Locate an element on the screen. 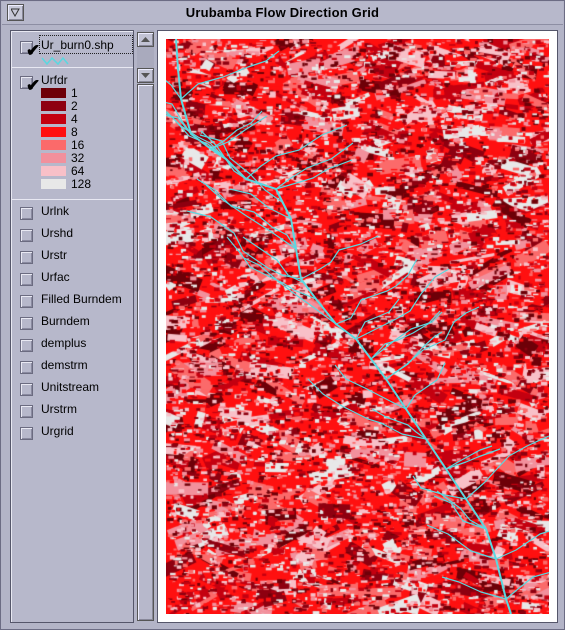 This screenshot has width=565, height=630. toc-scrollbar is located at coordinates (145, 325).